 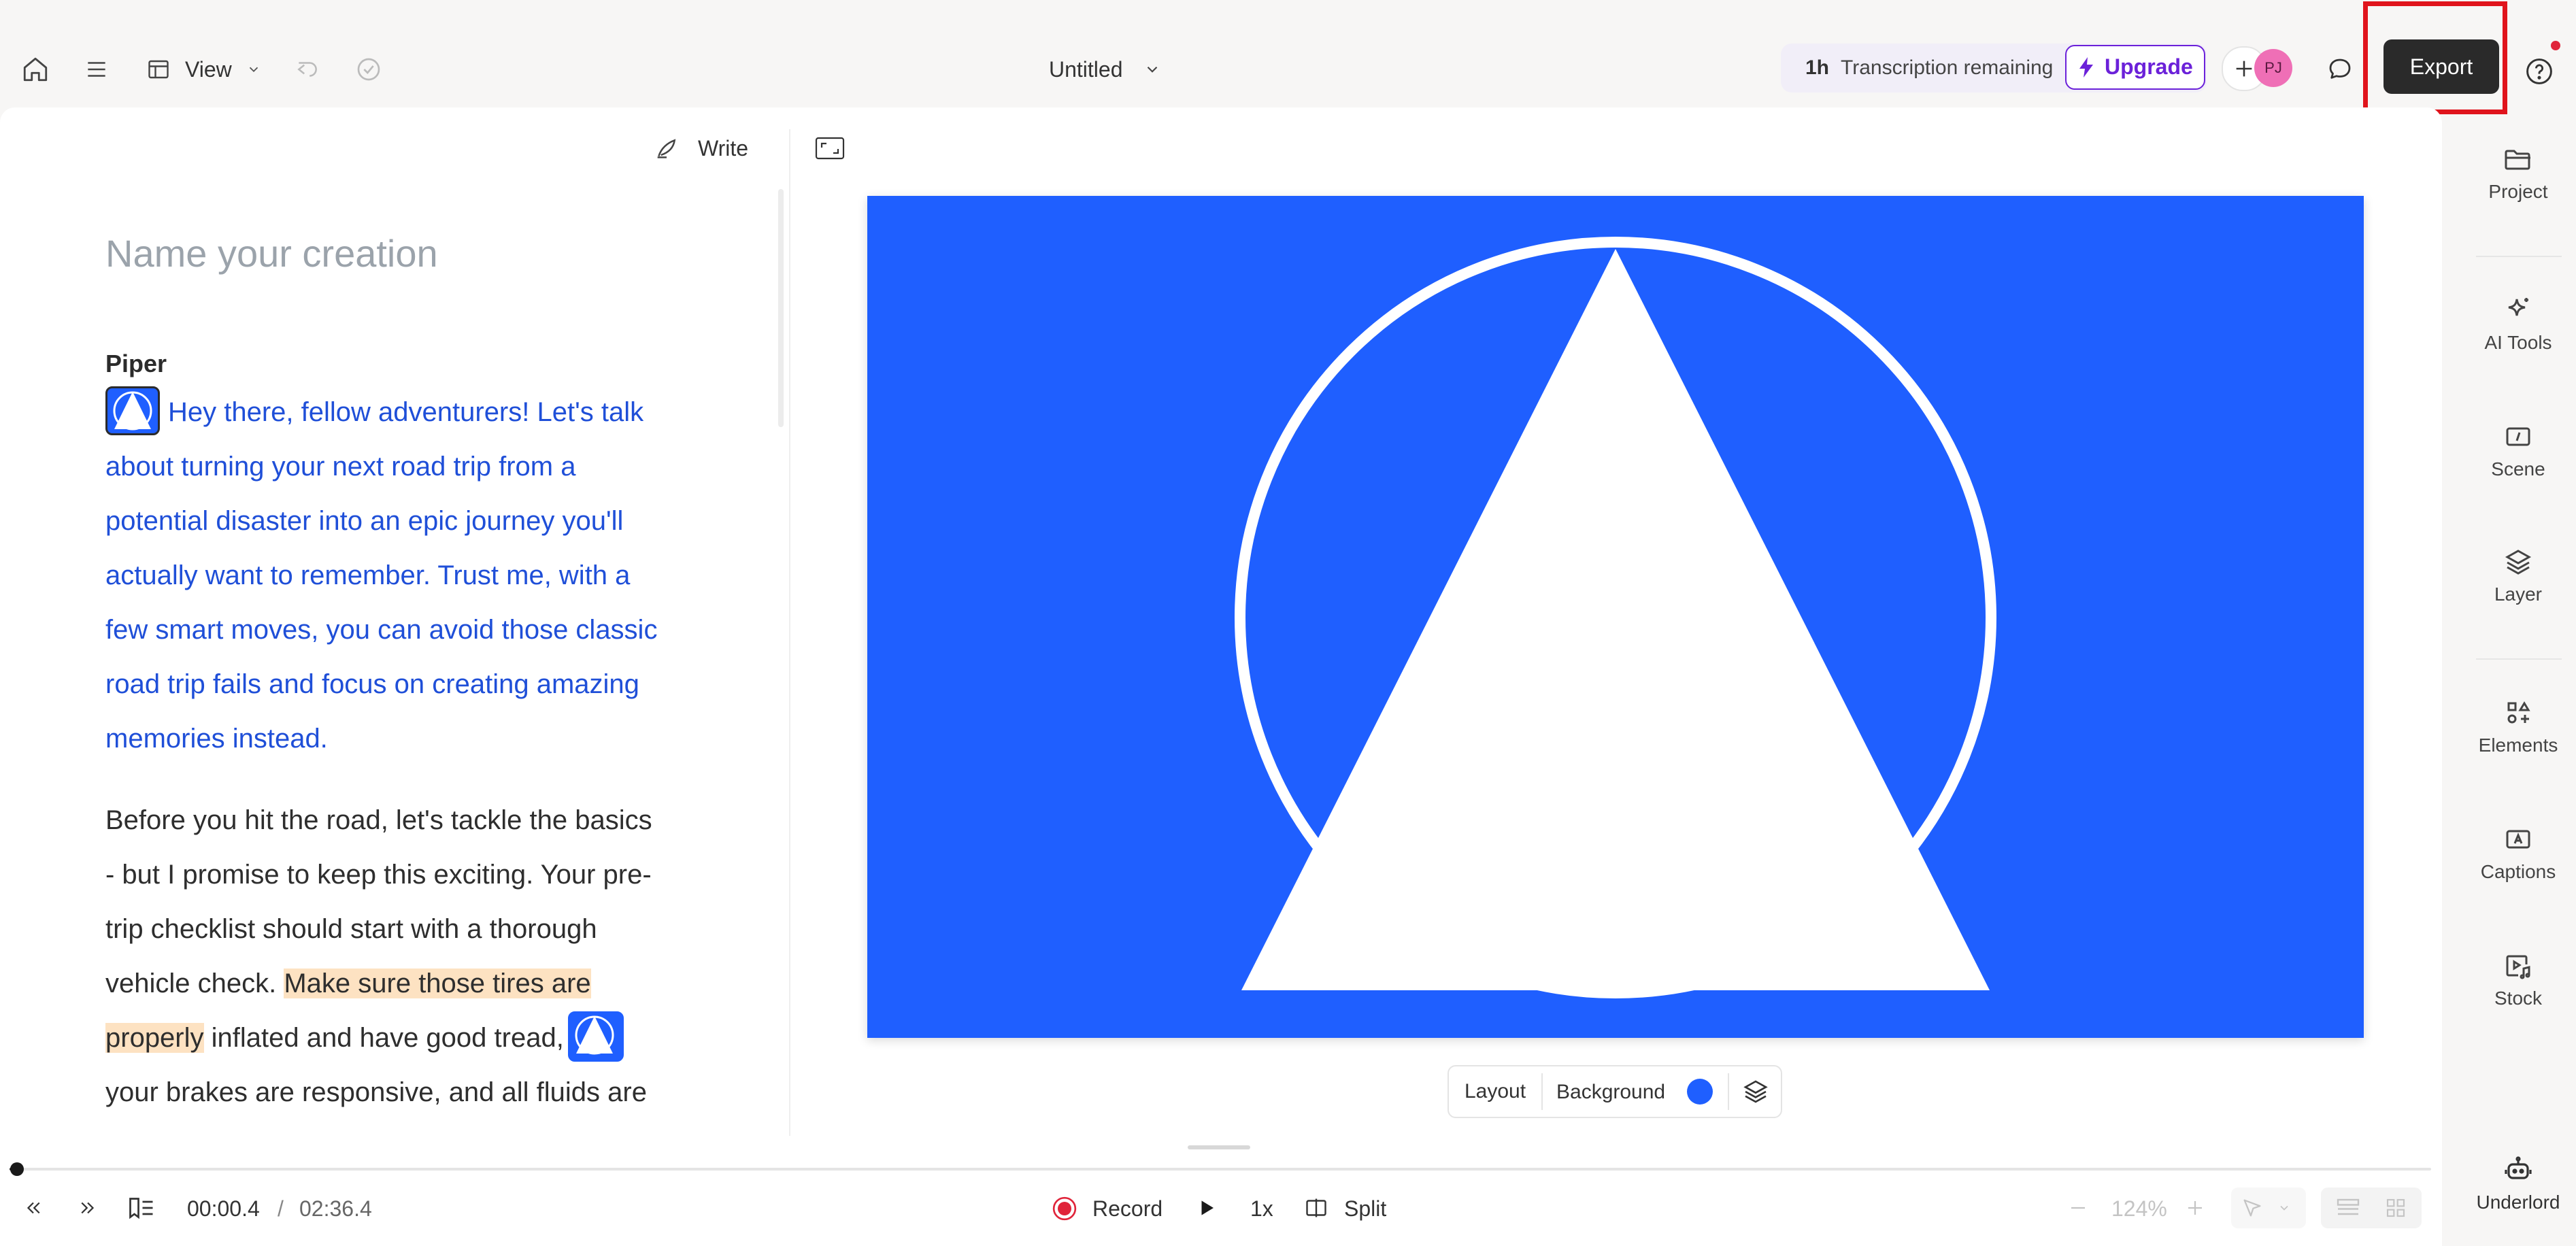 I want to click on split-button: Split, so click(x=1349, y=1208).